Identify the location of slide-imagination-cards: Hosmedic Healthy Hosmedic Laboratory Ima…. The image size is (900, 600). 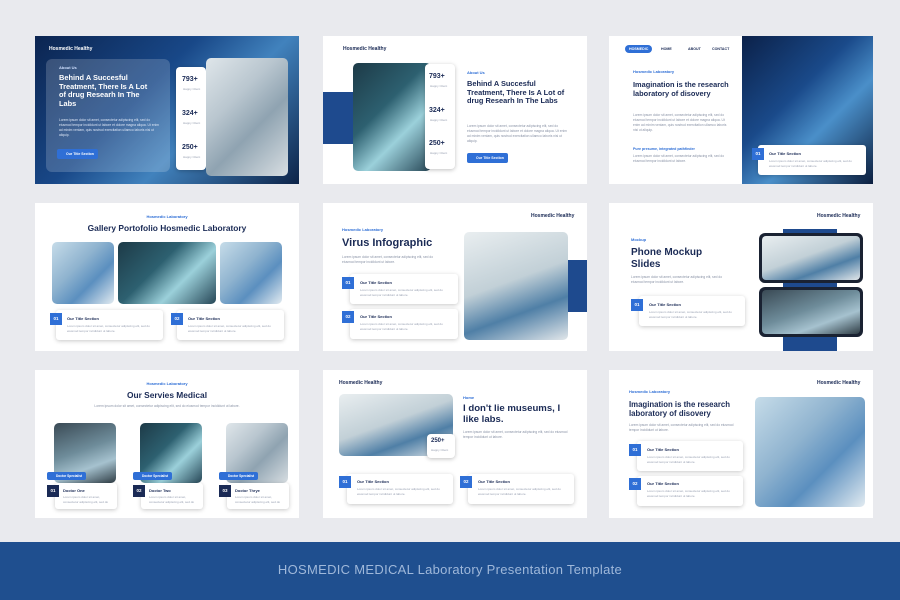
(741, 444).